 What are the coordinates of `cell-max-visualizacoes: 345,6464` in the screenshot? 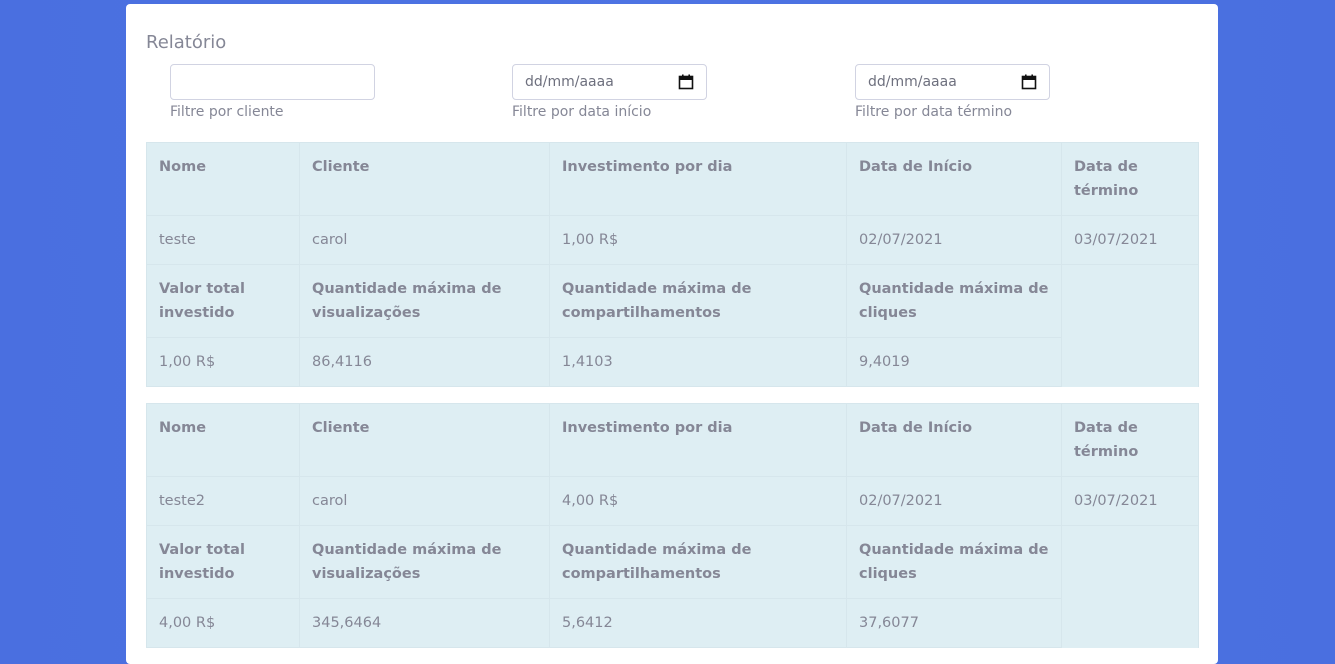 It's located at (424, 623).